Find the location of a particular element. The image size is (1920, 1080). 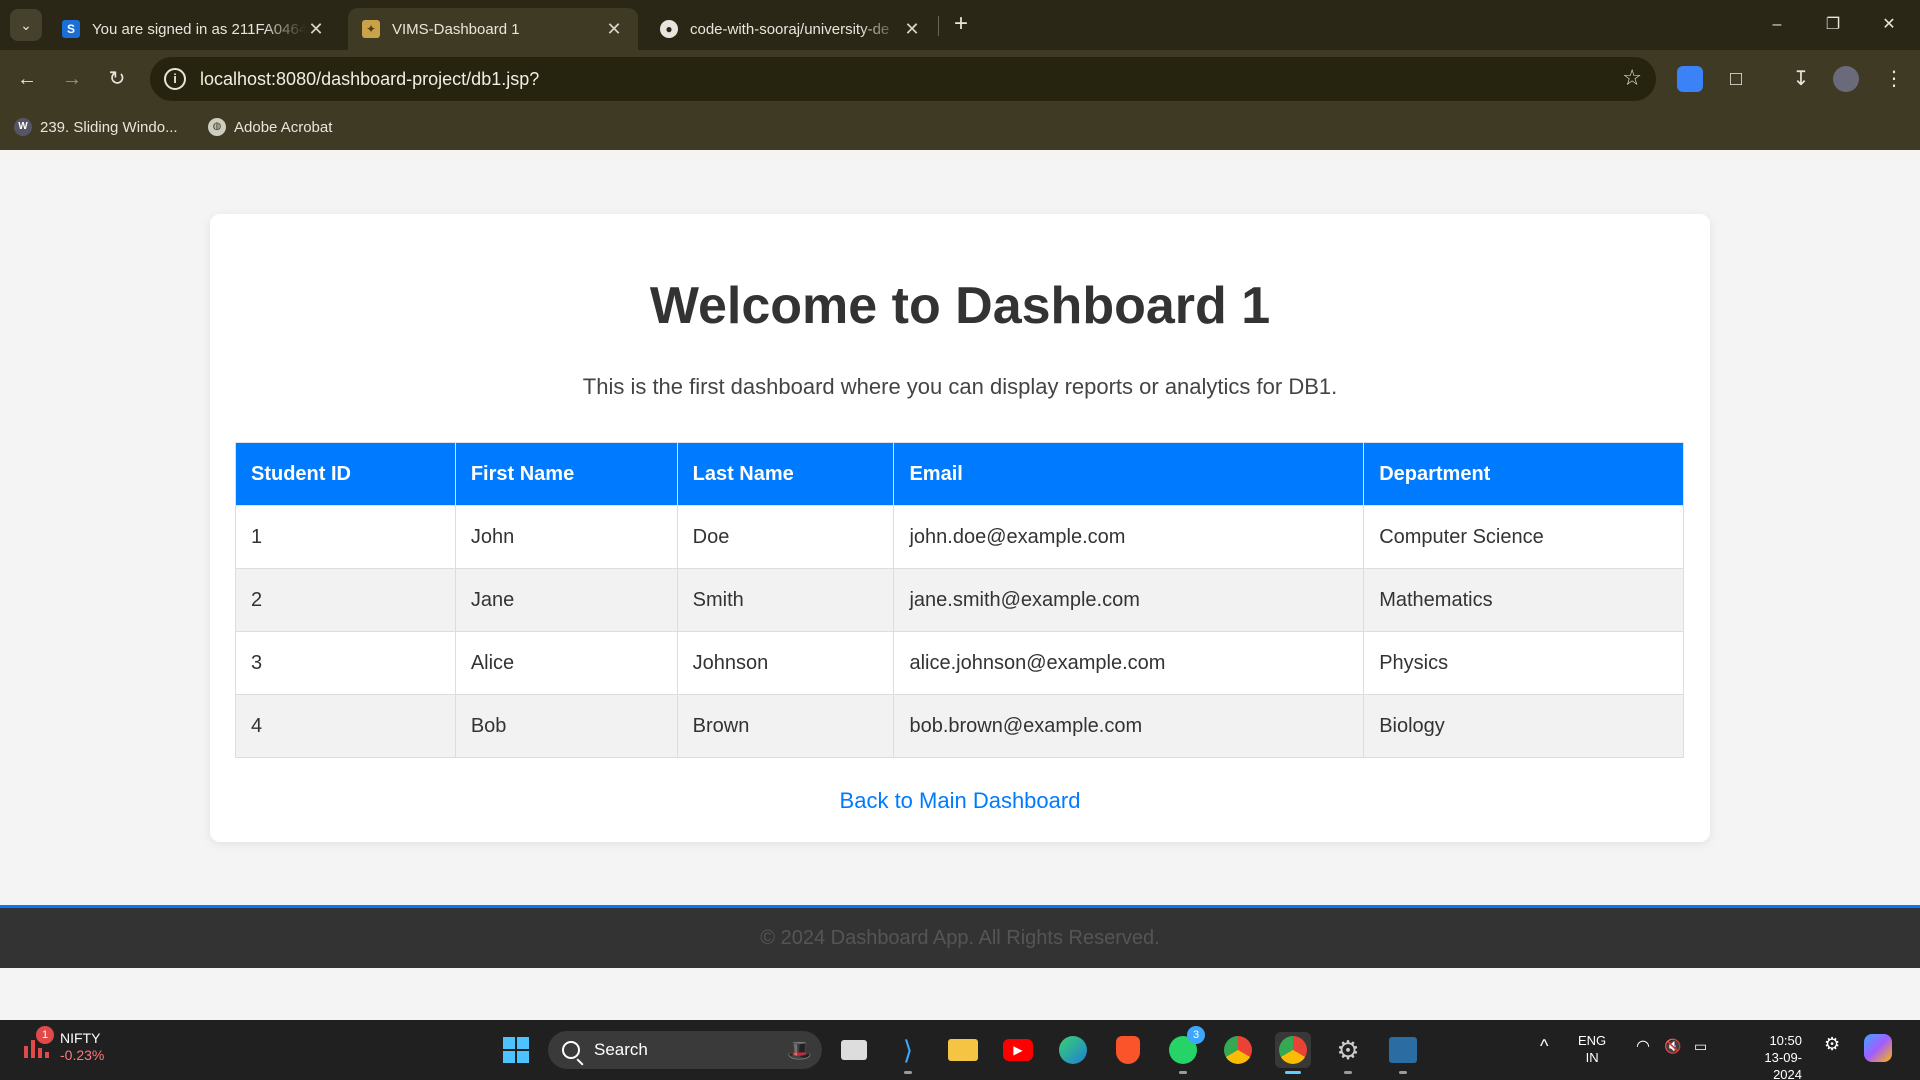

cell-student-id: 3 is located at coordinates (345, 663).